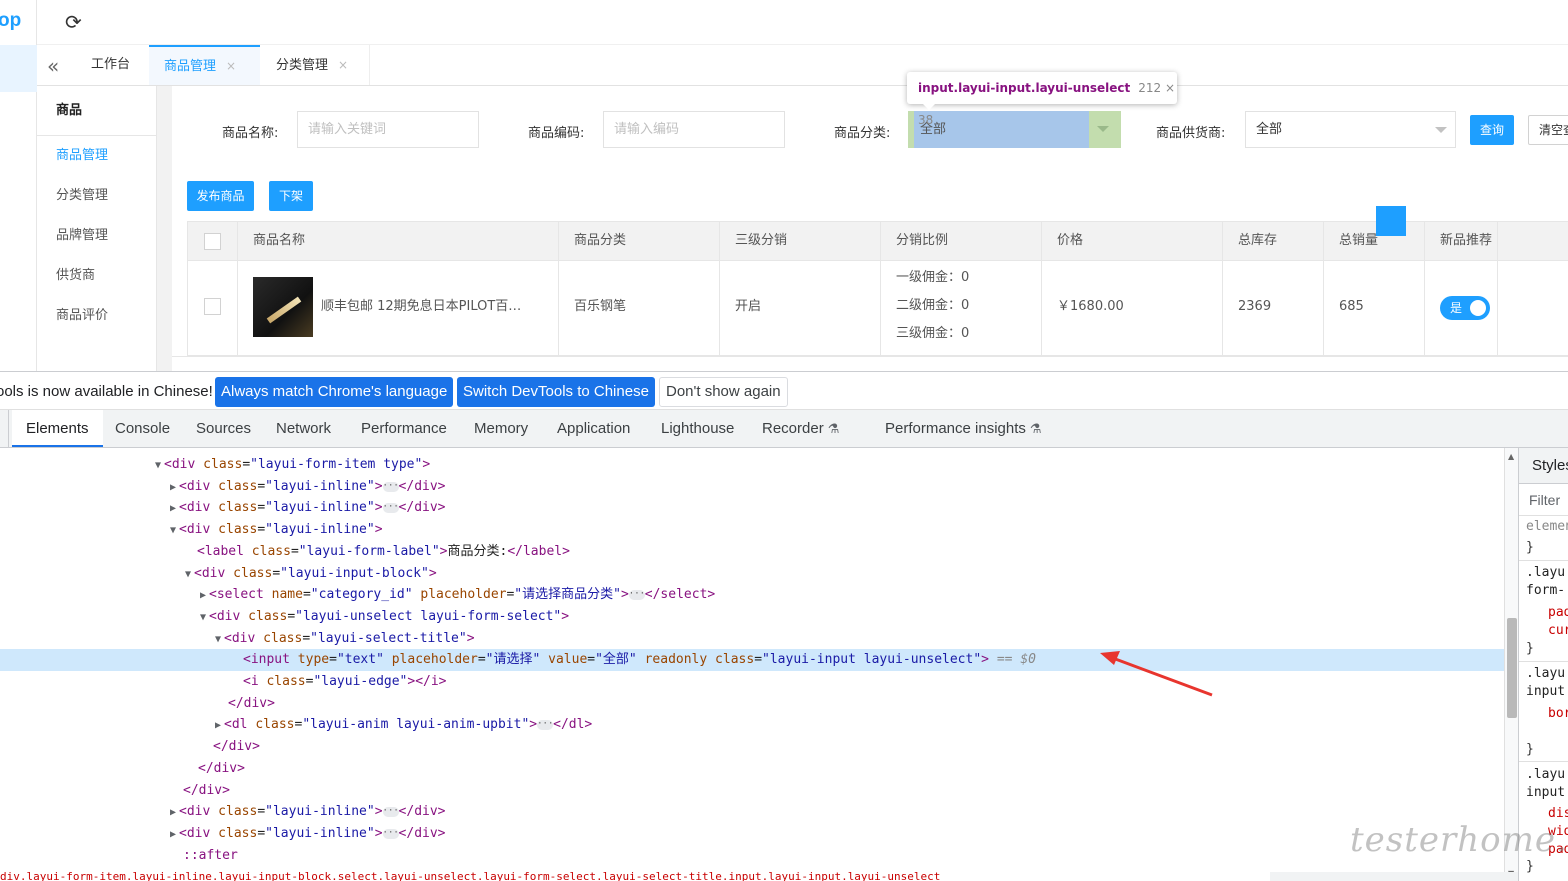 Image resolution: width=1568 pixels, height=881 pixels. Describe the element at coordinates (11, 20) in the screenshot. I see `app-logo: op` at that location.